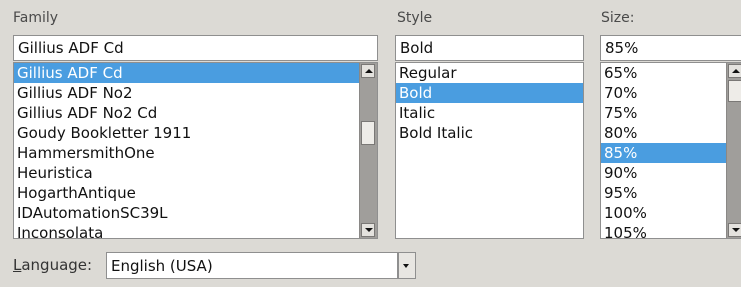 This screenshot has width=741, height=287. Describe the element at coordinates (36, 18) in the screenshot. I see `family-header: Family` at that location.